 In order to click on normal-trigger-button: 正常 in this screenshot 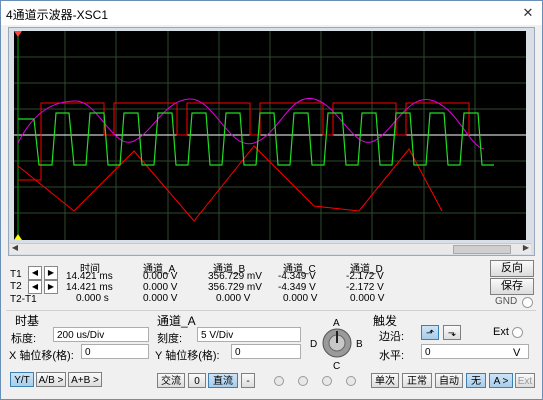, I will do `click(417, 380)`.